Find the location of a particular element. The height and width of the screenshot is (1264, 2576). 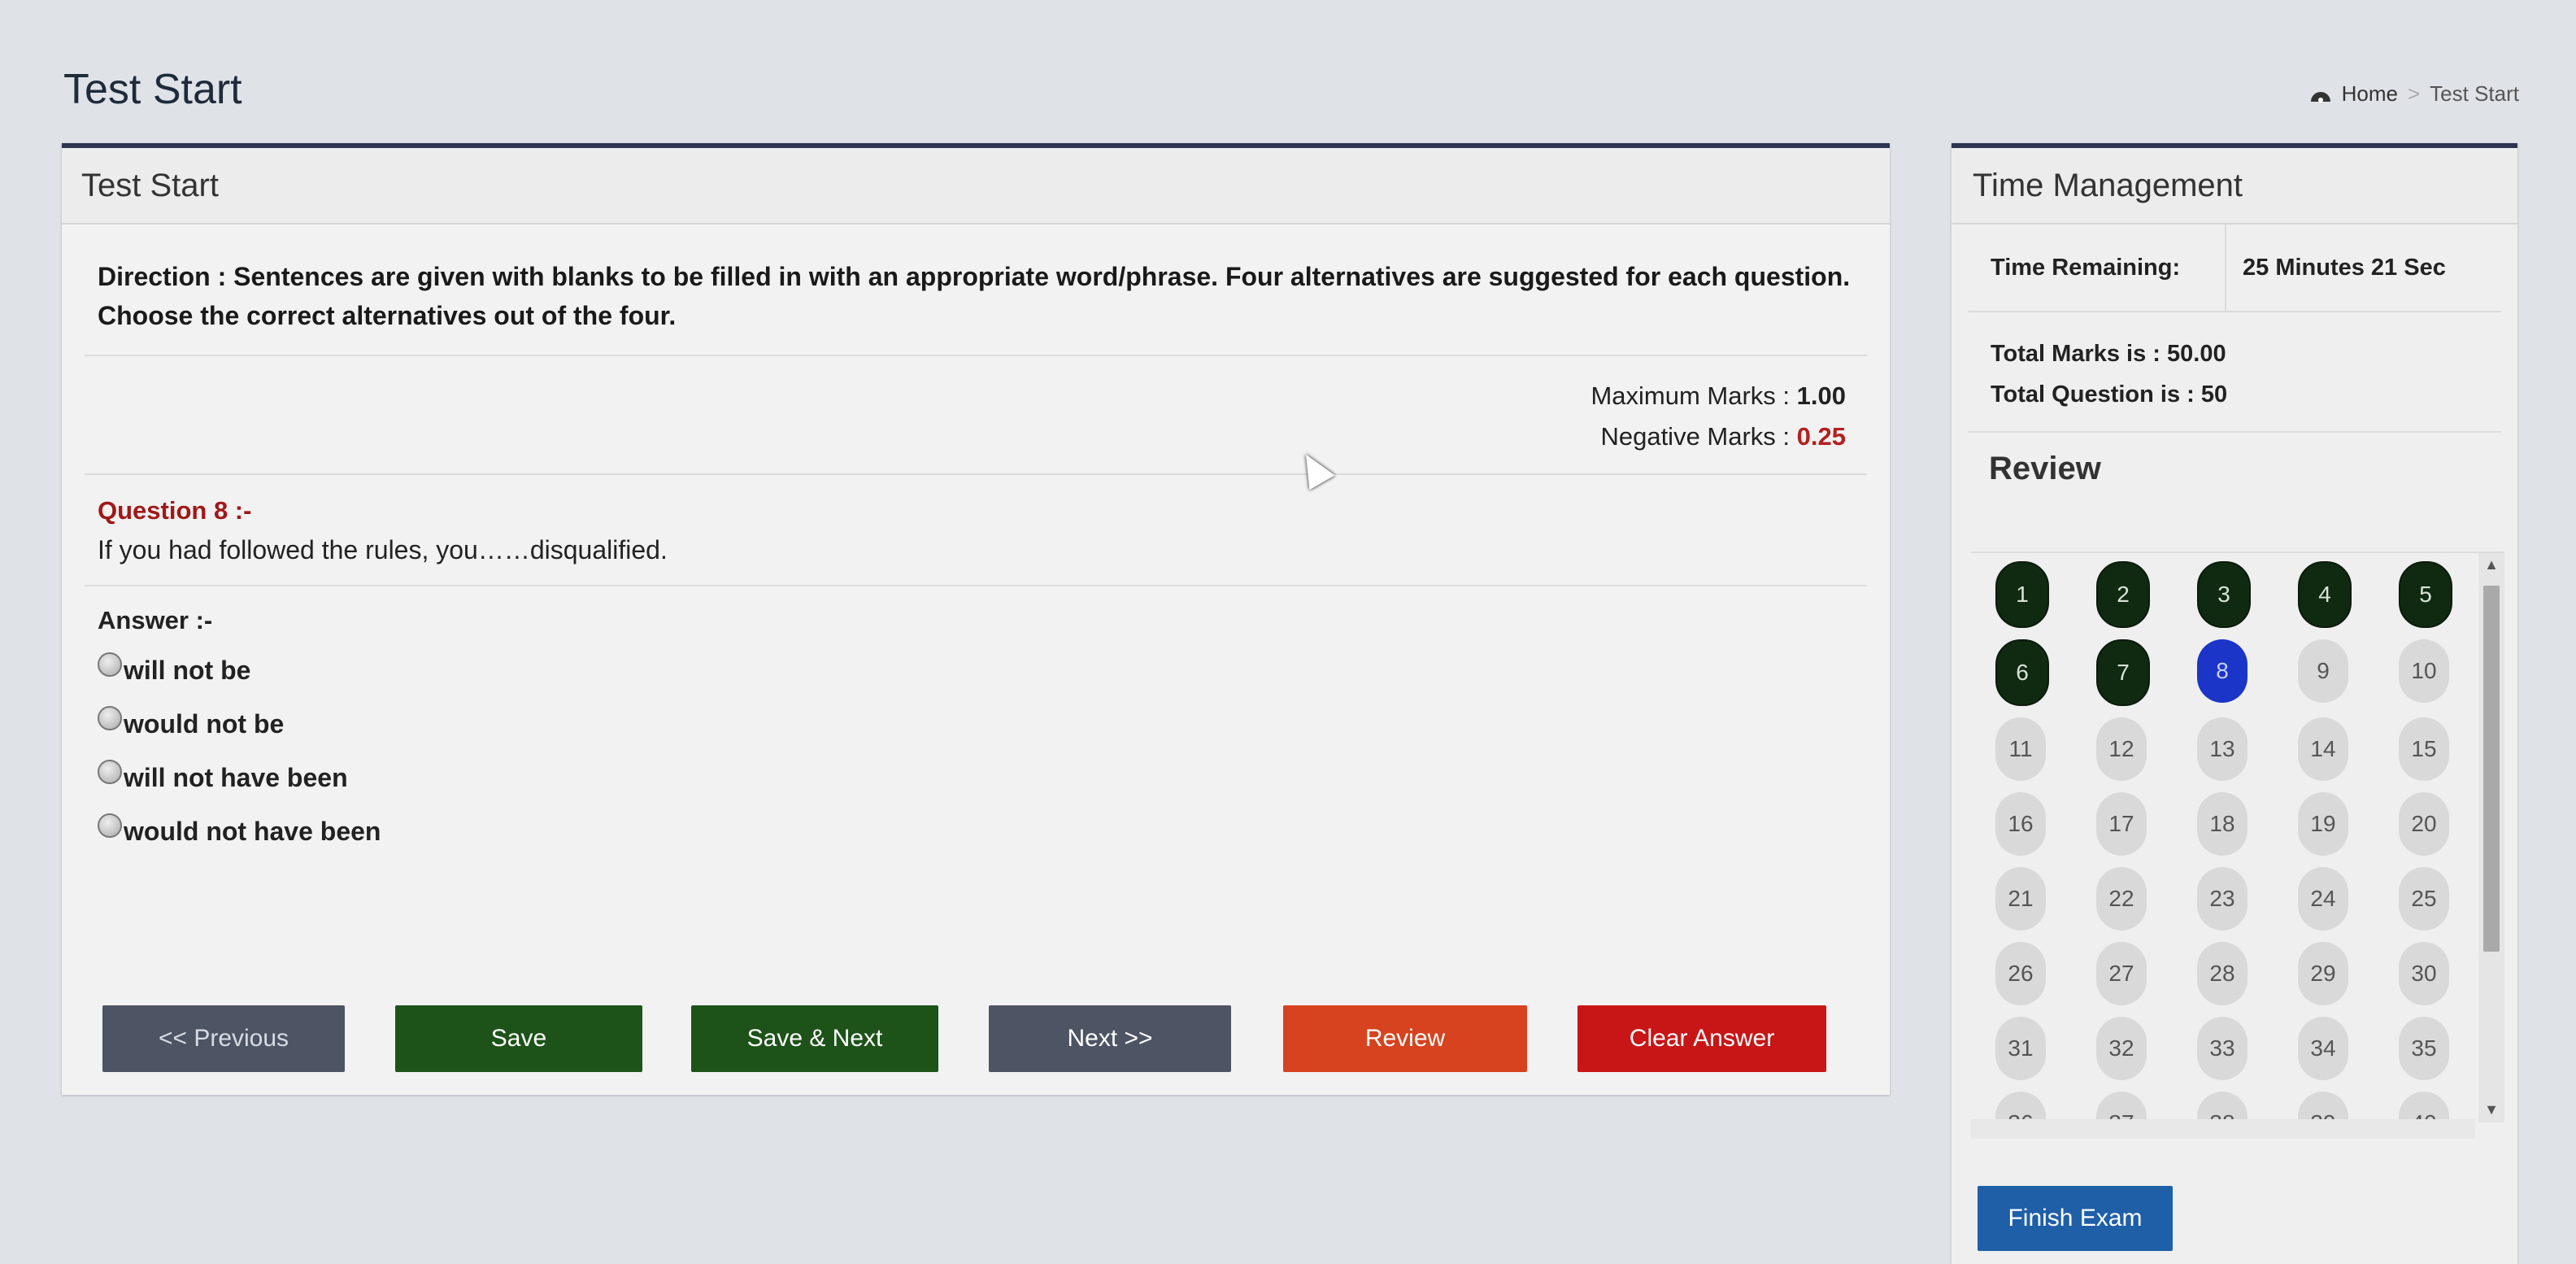

question-number-button: 3 is located at coordinates (2224, 594).